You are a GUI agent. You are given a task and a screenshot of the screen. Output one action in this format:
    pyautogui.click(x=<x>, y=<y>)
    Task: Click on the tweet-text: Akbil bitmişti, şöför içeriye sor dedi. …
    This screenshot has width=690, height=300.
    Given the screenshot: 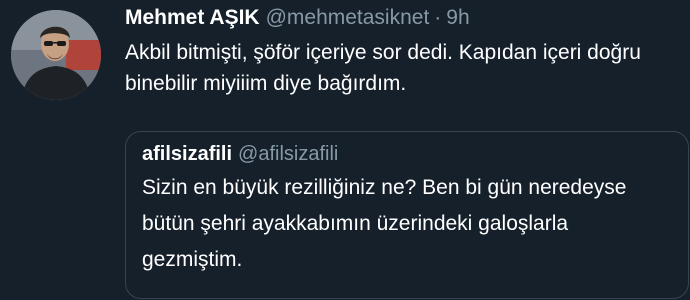 What is the action you would take?
    pyautogui.click(x=383, y=68)
    